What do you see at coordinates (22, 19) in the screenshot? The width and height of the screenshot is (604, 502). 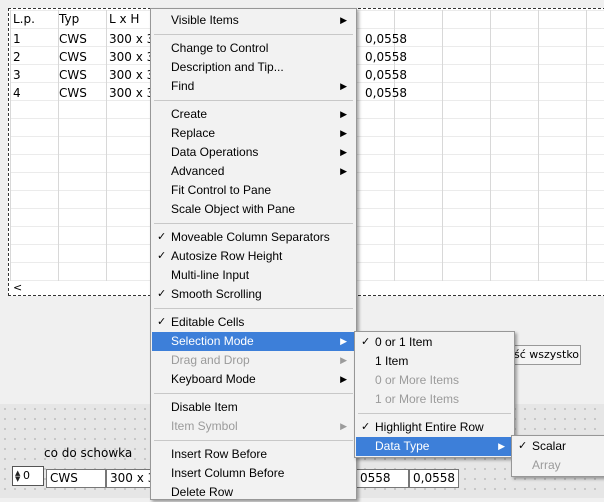 I see `column-header-lp: L.p.` at bounding box center [22, 19].